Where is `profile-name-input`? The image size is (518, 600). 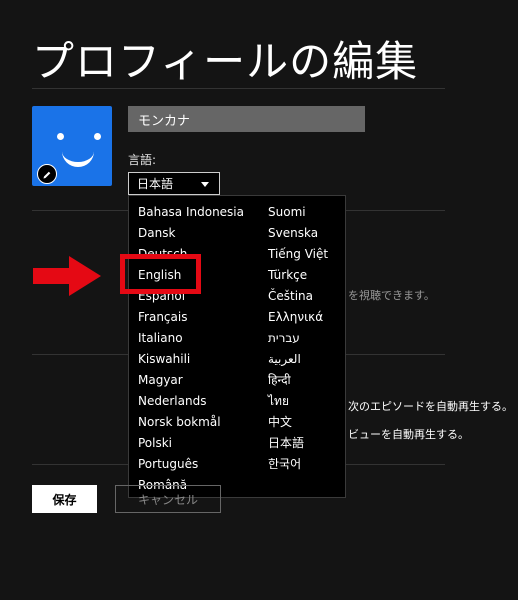
profile-name-input is located at coordinates (246, 119).